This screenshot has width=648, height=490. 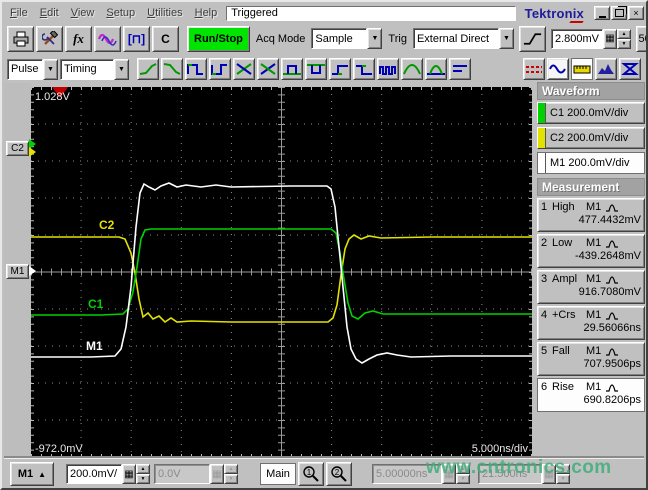 What do you see at coordinates (268, 69) in the screenshot?
I see `measure-fall-cross-button` at bounding box center [268, 69].